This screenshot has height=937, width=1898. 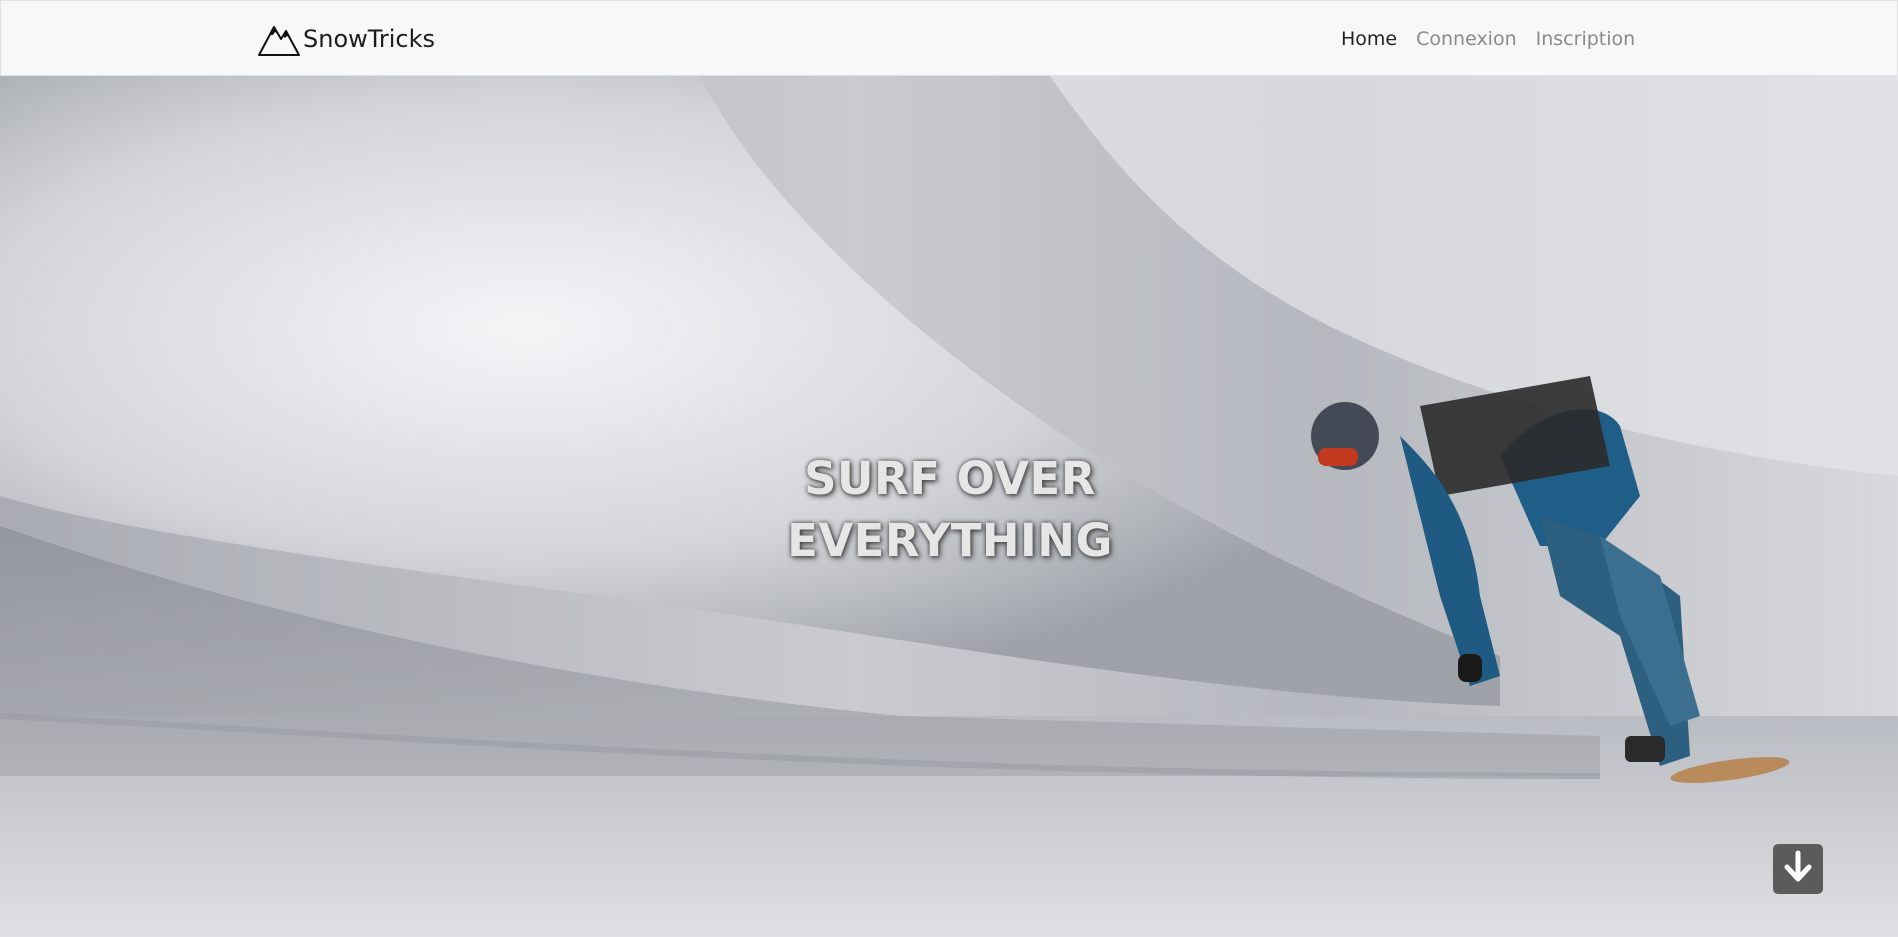 I want to click on navbar: SnowTricks Home Connexion Inscription, so click(x=949, y=38).